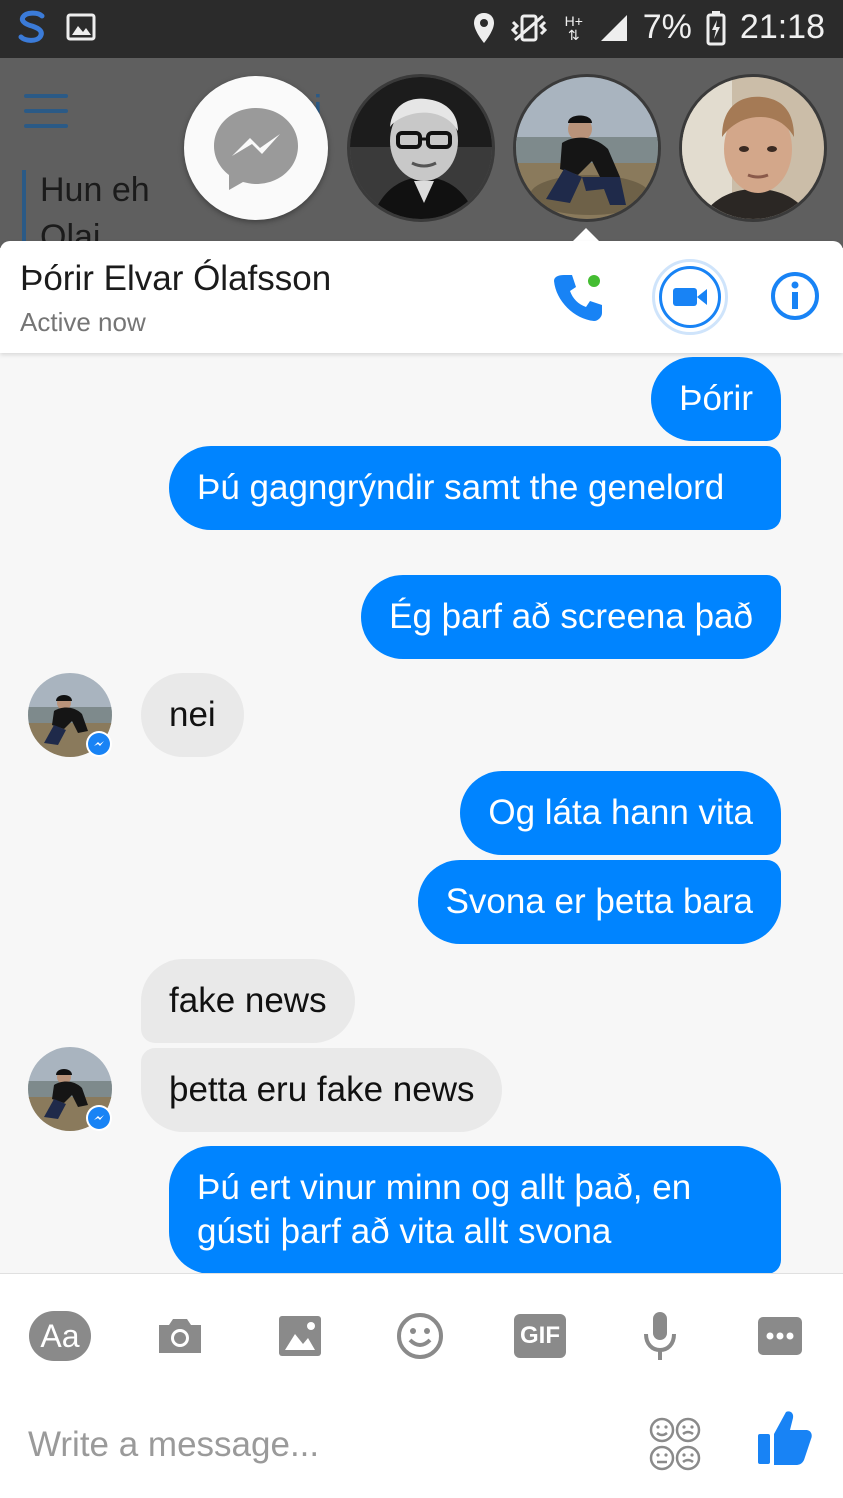  What do you see at coordinates (484, 28) in the screenshot?
I see `location-icon` at bounding box center [484, 28].